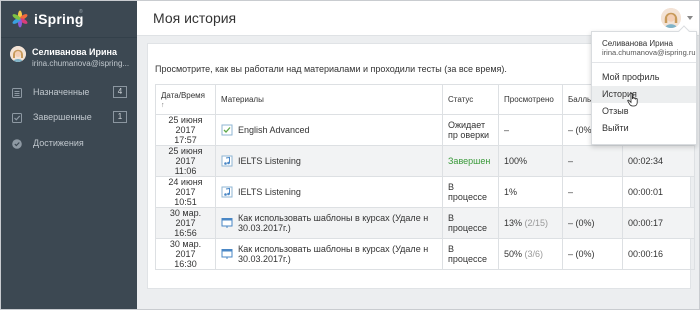 The width and height of the screenshot is (700, 310). I want to click on sidebar-item-assigned: Назначенные 4, so click(69, 93).